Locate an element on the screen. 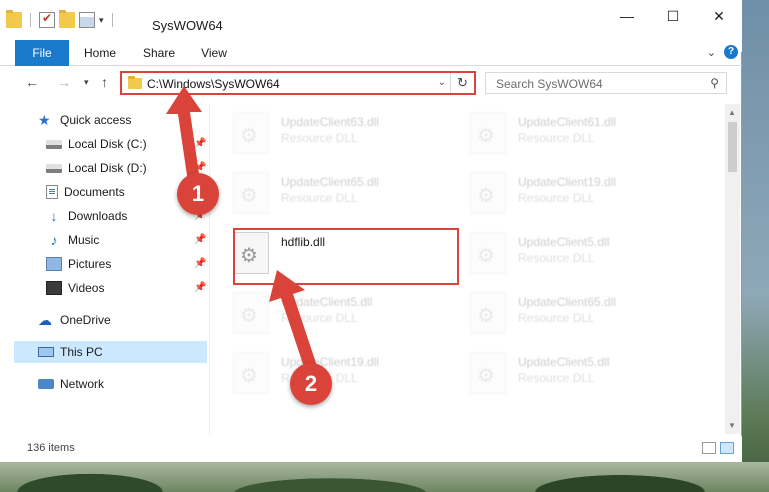 The image size is (769, 492). properties-icon is located at coordinates (87, 20).